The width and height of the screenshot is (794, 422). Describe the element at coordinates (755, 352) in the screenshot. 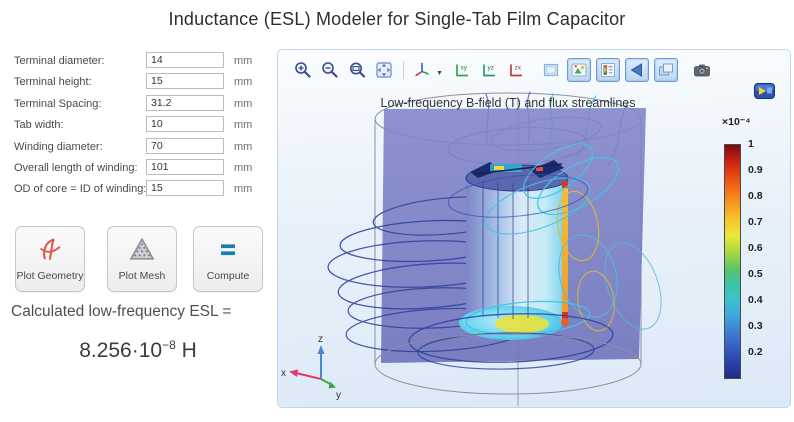

I see `colorbar-tick: 0.2` at that location.